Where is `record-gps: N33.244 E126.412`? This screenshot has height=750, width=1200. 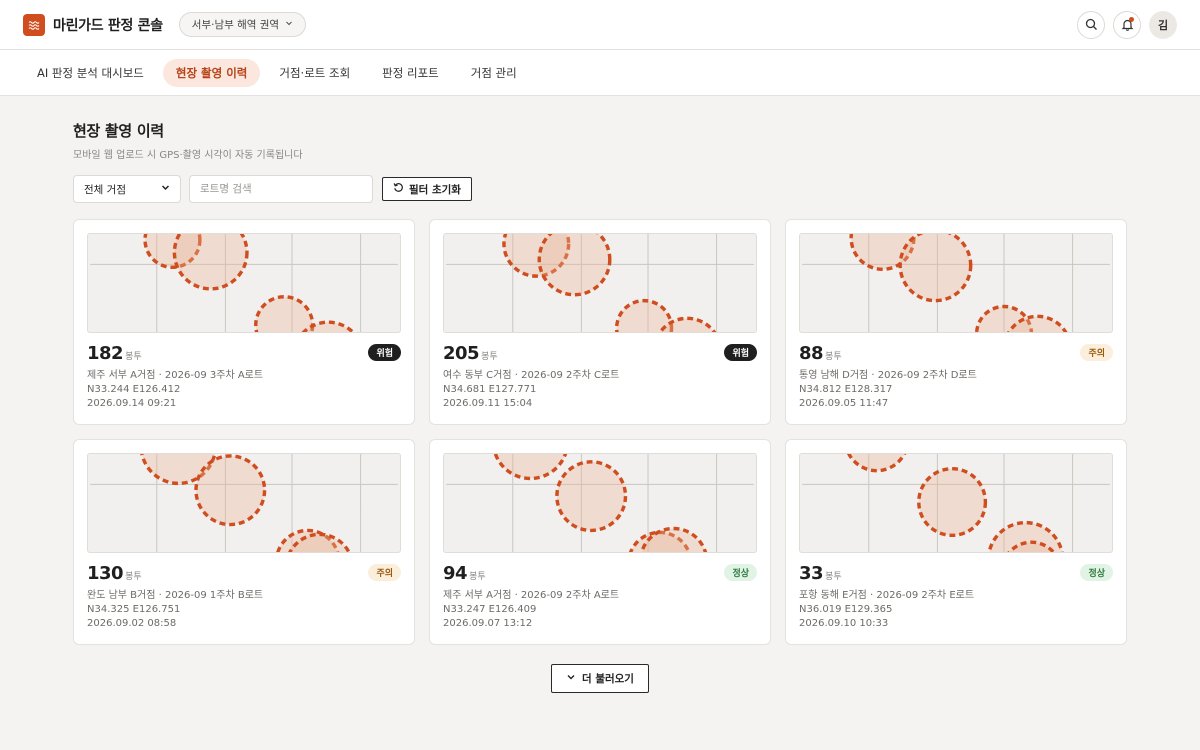 record-gps: N33.244 E126.412 is located at coordinates (134, 389).